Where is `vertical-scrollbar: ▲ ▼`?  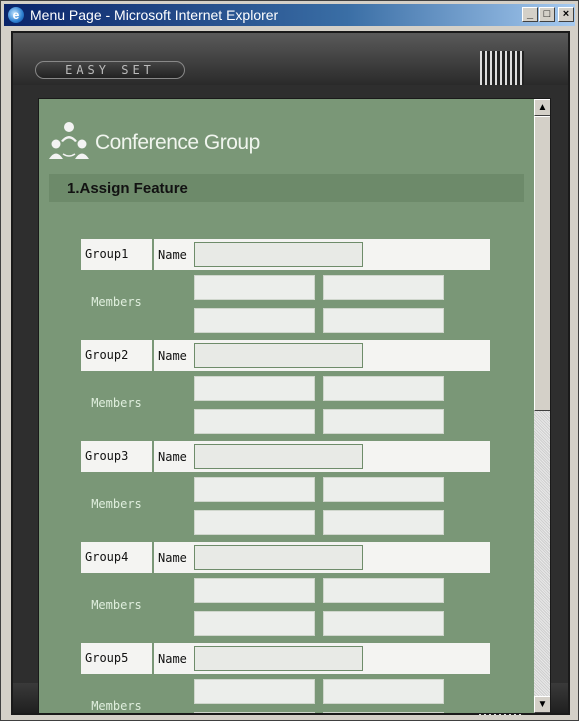 vertical-scrollbar: ▲ ▼ is located at coordinates (542, 406).